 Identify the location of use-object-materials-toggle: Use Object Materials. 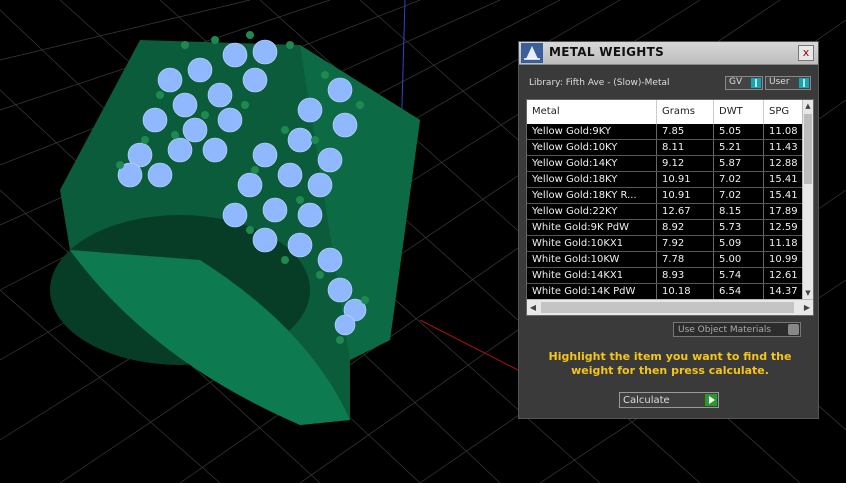
(737, 329).